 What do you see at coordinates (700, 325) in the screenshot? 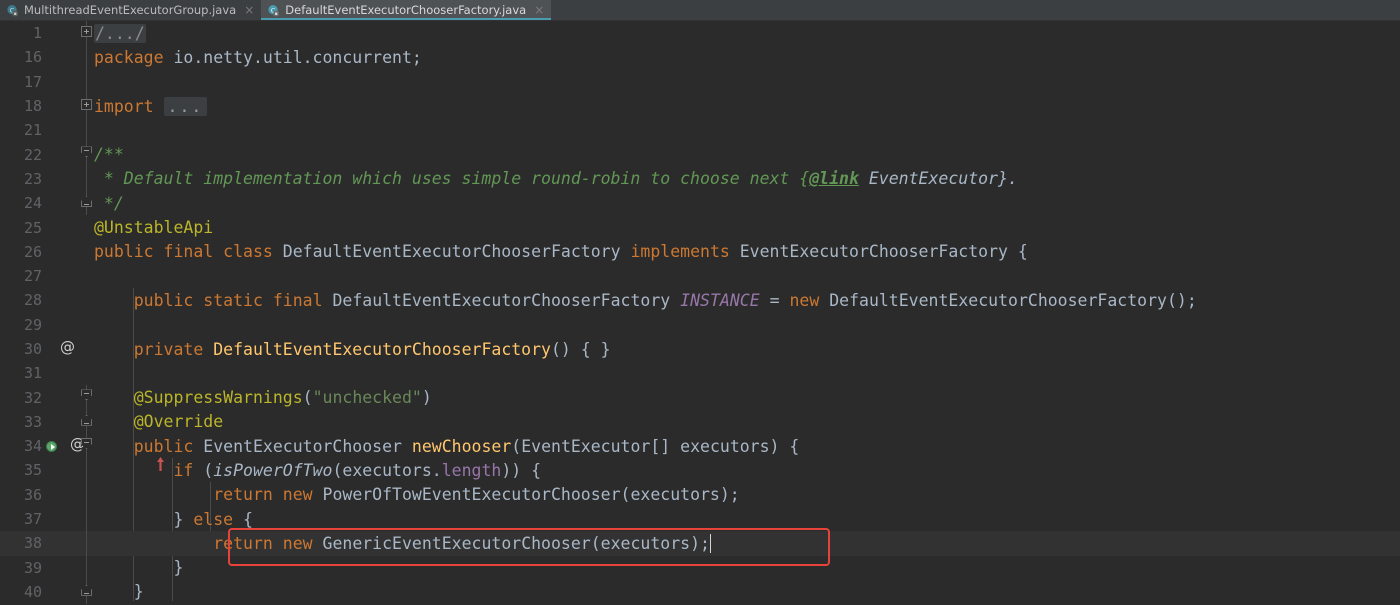
I see `code-line: 29` at bounding box center [700, 325].